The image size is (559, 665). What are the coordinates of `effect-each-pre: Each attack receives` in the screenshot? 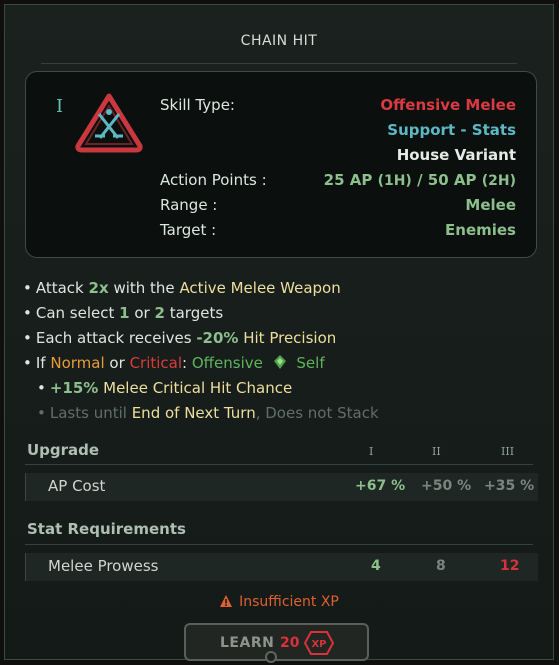 It's located at (113, 338).